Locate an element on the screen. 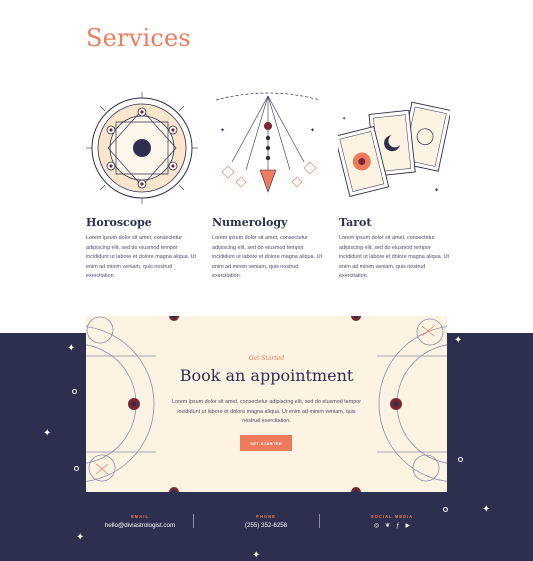 This screenshot has height=561, width=533. appointment-title: Book an appointment is located at coordinates (266, 375).